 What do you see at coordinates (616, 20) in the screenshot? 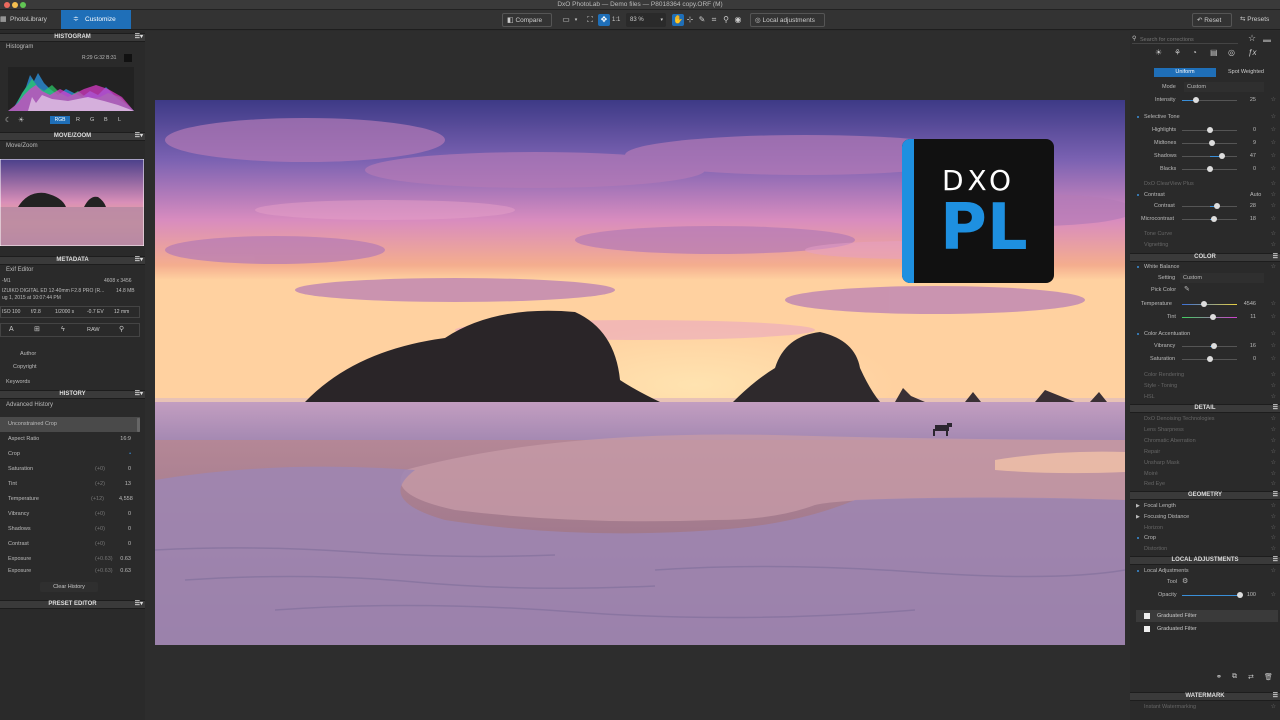
I see `zoom-one-to-one-button: 1:1` at bounding box center [616, 20].